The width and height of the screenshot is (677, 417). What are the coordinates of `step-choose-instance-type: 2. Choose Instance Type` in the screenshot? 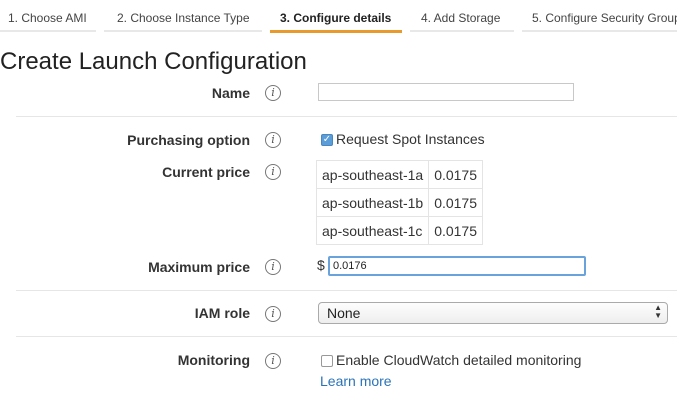 It's located at (183, 18).